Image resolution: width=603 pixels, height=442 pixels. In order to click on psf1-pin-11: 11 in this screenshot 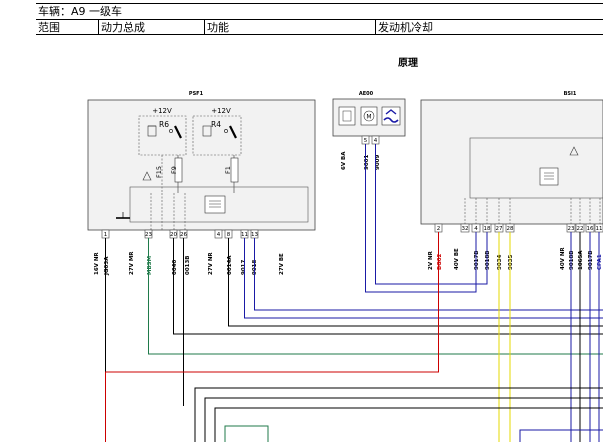, I will do `click(244, 235)`.